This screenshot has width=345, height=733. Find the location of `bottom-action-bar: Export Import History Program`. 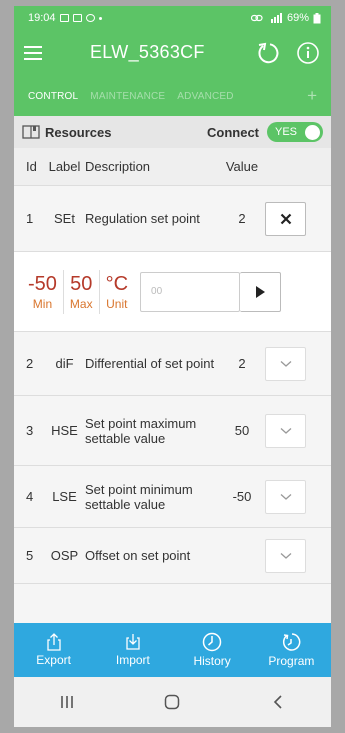

bottom-action-bar: Export Import History Program is located at coordinates (172, 650).